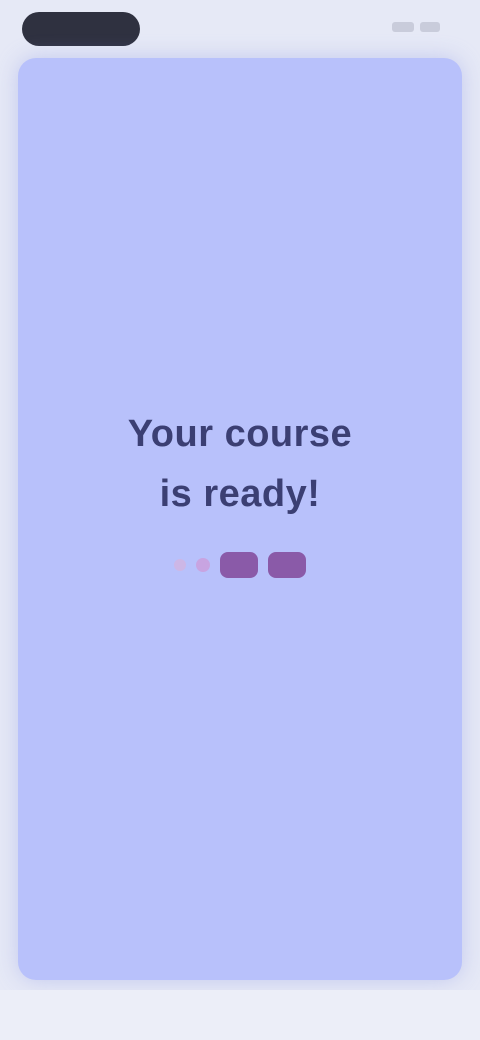 The image size is (480, 1040). What do you see at coordinates (403, 27) in the screenshot?
I see `signal-icon` at bounding box center [403, 27].